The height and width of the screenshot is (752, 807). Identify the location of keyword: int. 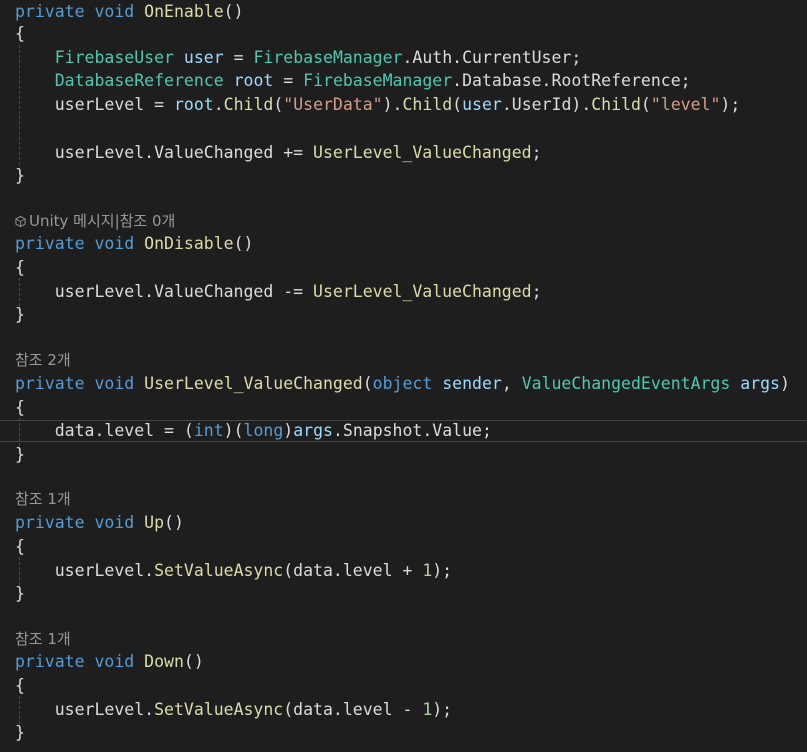
(208, 430).